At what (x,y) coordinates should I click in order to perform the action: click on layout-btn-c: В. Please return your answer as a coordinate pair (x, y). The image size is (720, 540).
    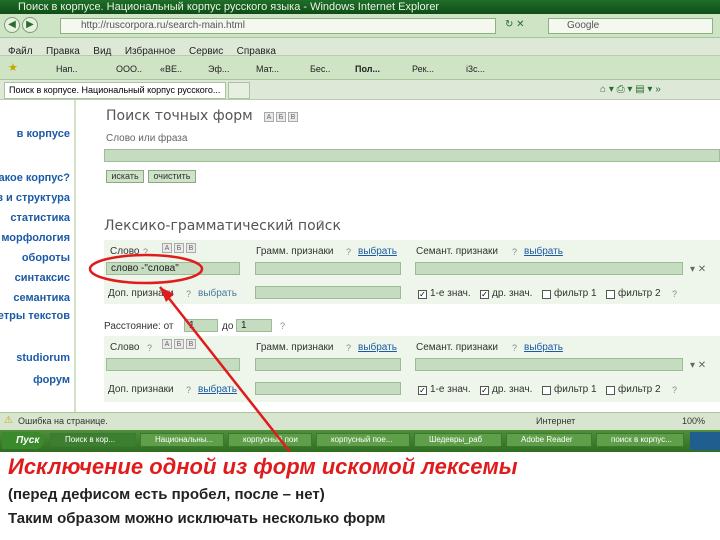
    Looking at the image, I should click on (293, 117).